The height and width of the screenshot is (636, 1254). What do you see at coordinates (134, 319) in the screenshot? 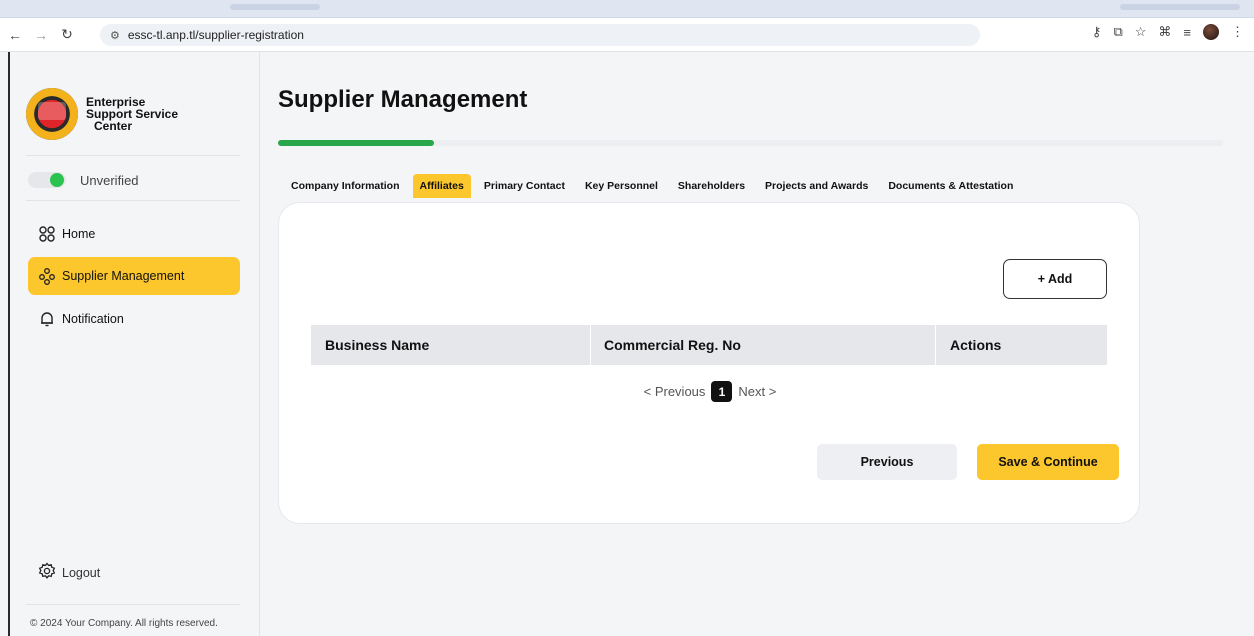
I see `sidebar-item-notification: Notification` at bounding box center [134, 319].